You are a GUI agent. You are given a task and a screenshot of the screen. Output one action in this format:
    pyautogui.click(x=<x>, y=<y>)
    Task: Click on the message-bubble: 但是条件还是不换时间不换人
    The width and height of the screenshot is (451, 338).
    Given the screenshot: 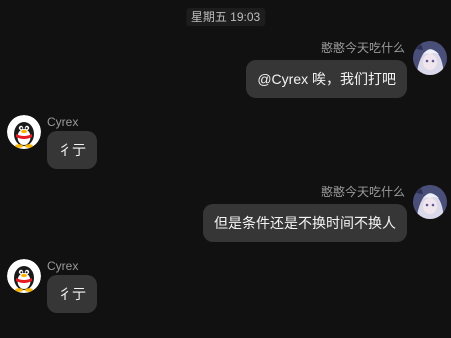 What is the action you would take?
    pyautogui.click(x=305, y=223)
    